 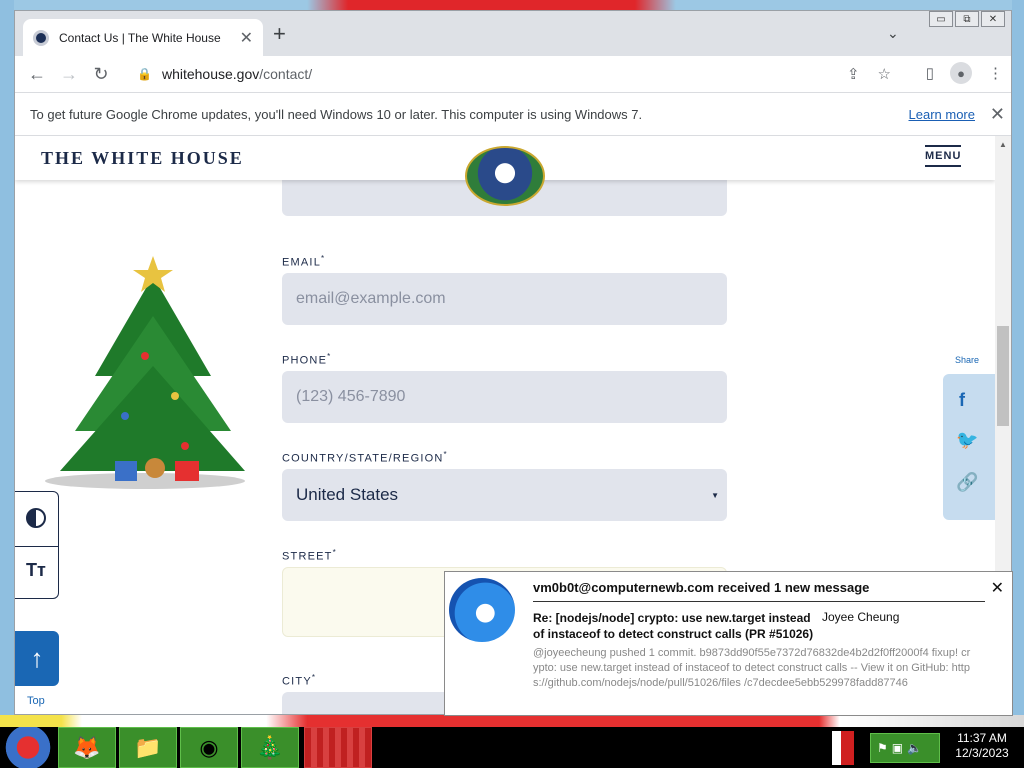 I want to click on phone-field, so click(x=504, y=397).